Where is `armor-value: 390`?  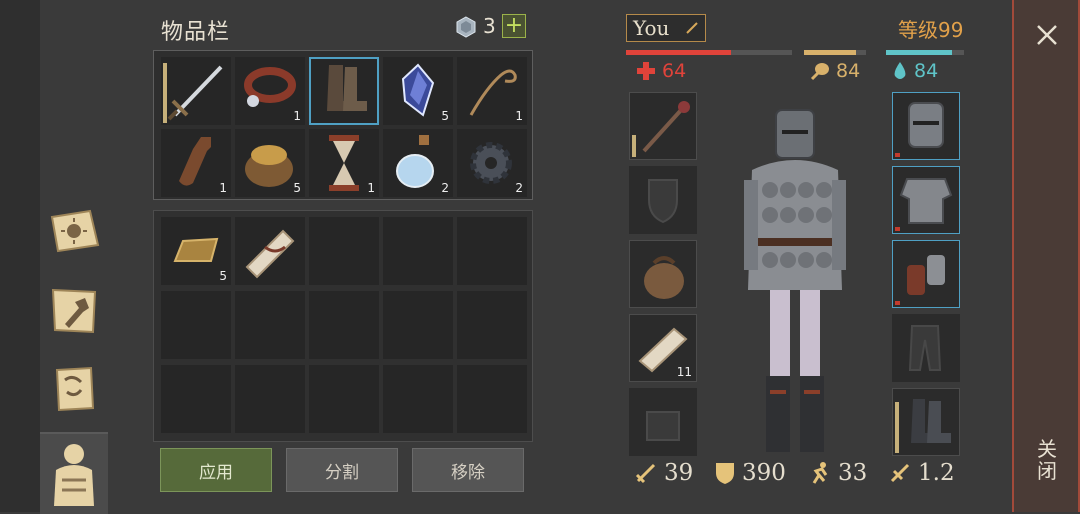 armor-value: 390 is located at coordinates (764, 473).